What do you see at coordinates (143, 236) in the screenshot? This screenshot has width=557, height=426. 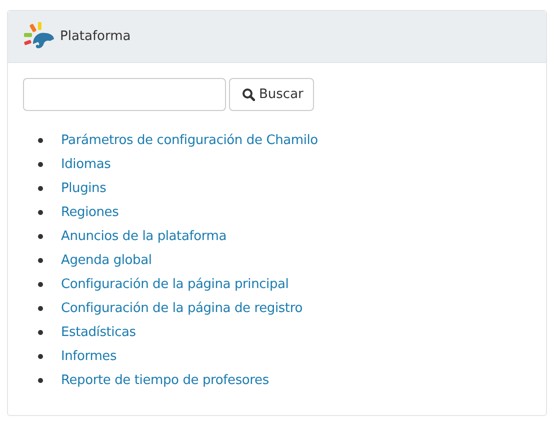 I see `menu-link: Anuncios de la plataforma` at bounding box center [143, 236].